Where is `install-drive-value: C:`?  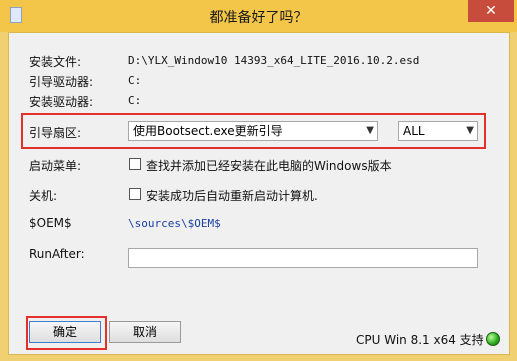
install-drive-value: C: is located at coordinates (135, 100).